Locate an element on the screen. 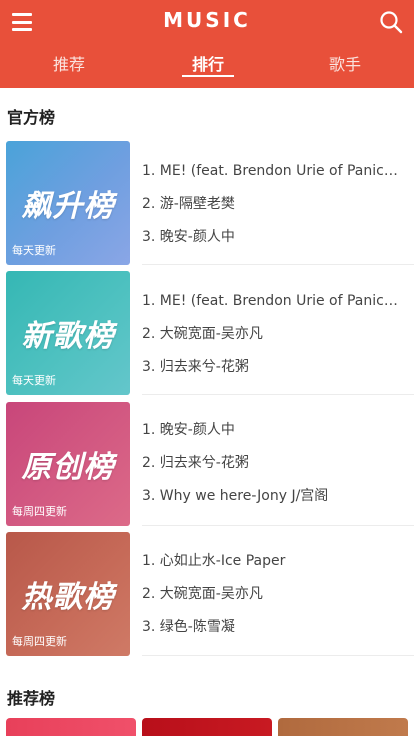 Image resolution: width=414 pixels, height=736 pixels. song-item: 2. 归去来兮-花粥 is located at coordinates (272, 463).